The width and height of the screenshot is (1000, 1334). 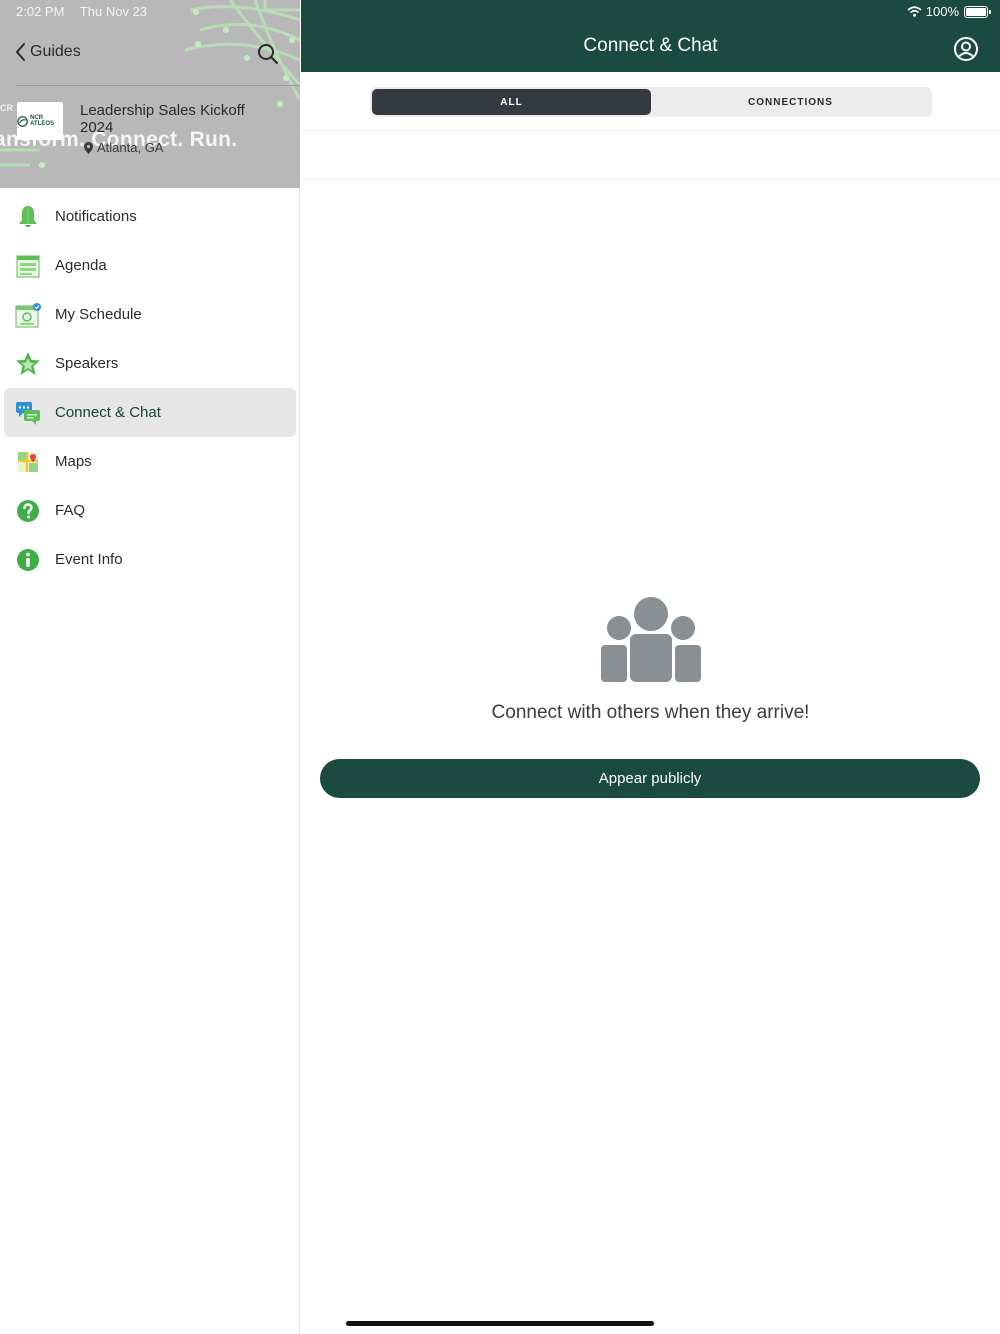 I want to click on sidebar-item-label: My Schedule, so click(x=98, y=314).